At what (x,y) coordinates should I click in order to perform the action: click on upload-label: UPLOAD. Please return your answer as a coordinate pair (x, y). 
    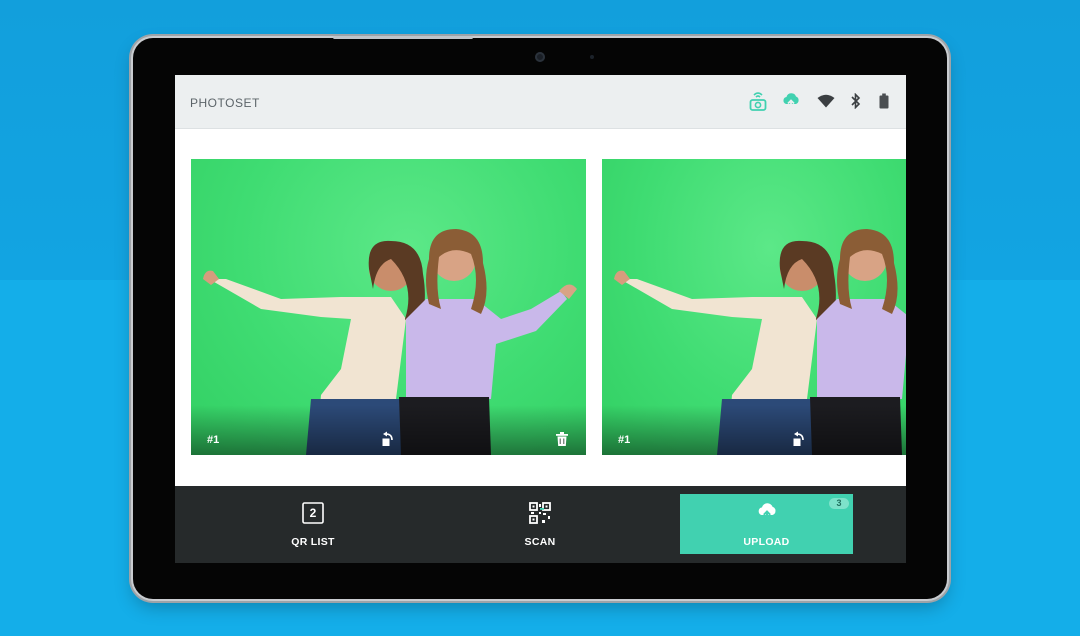
    Looking at the image, I should click on (766, 542).